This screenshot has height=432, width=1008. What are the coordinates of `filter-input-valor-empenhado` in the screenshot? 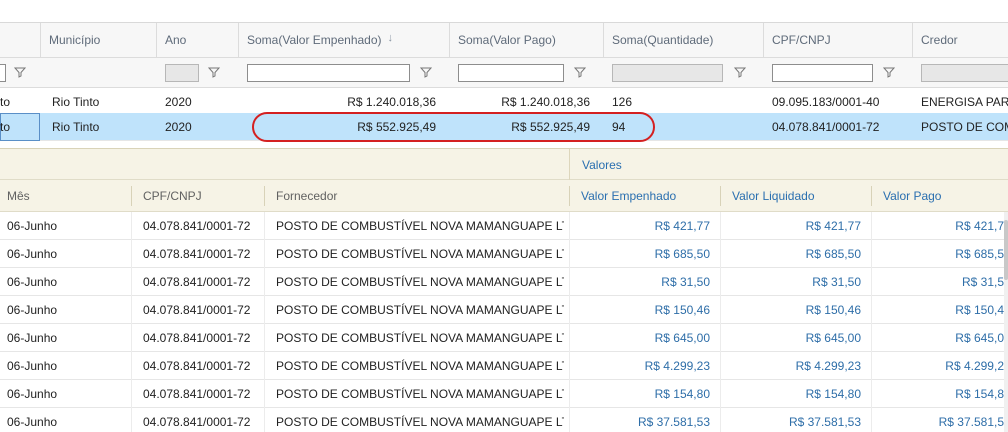 It's located at (328, 73).